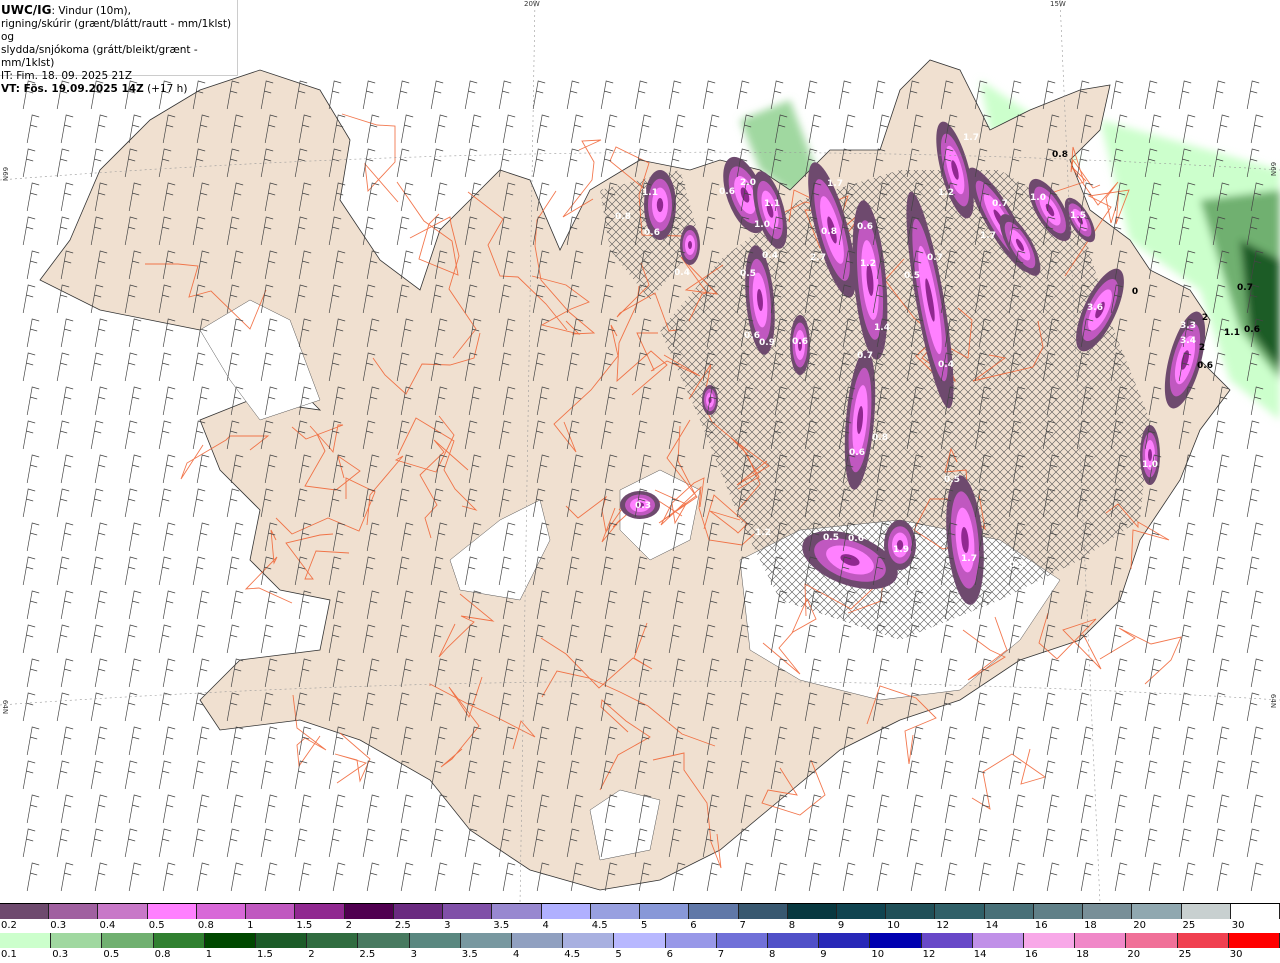 Image resolution: width=1280 pixels, height=963 pixels. Describe the element at coordinates (165, 89) in the screenshot. I see `forecast-lead: (+17 h)` at that location.